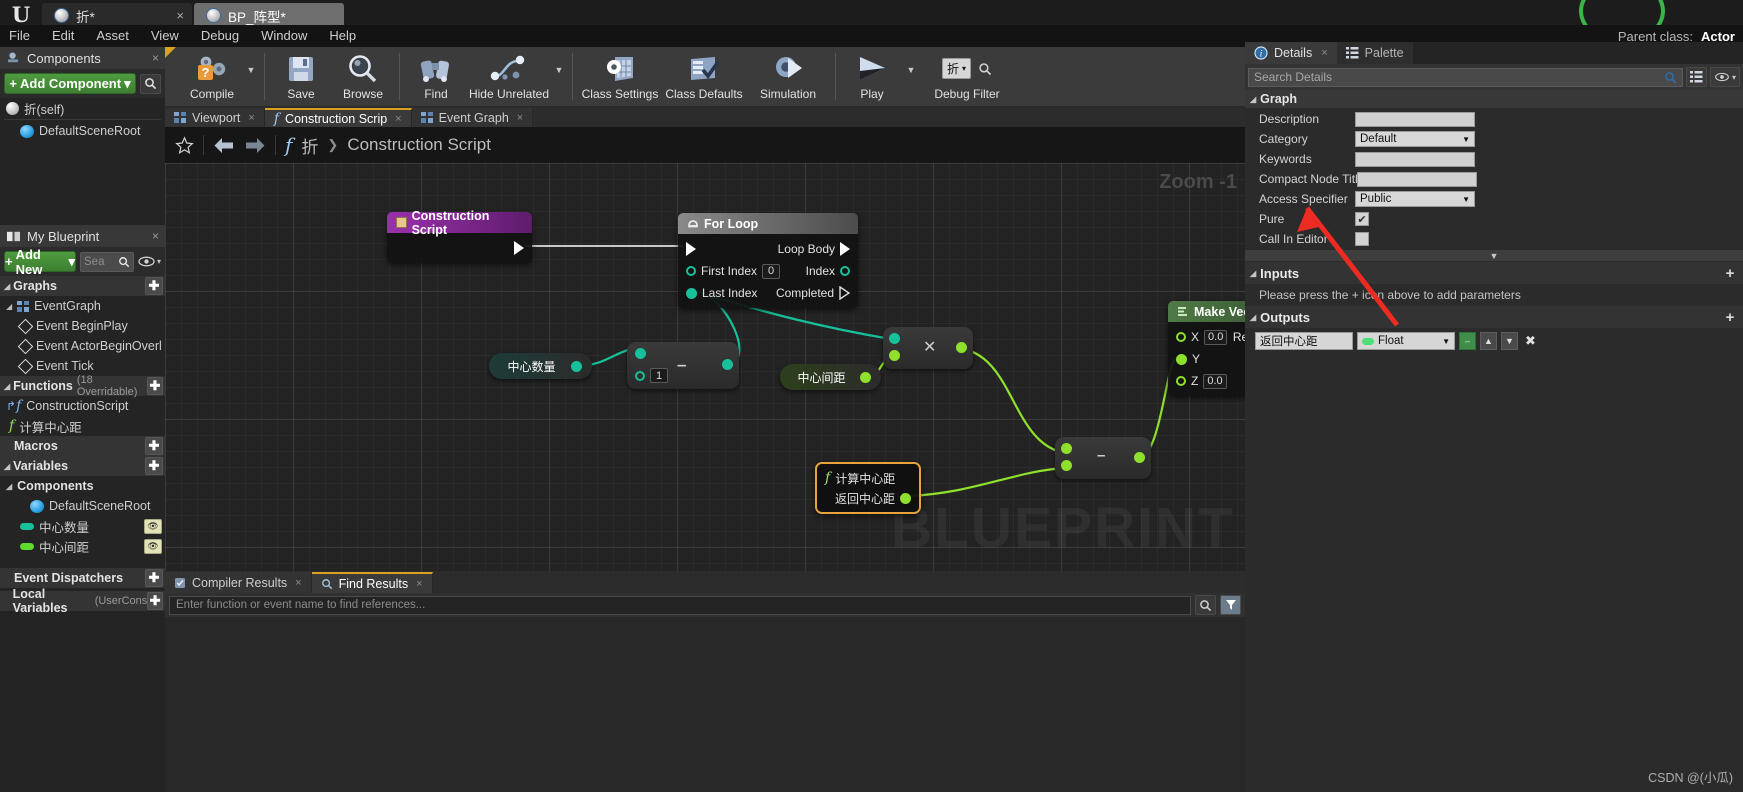  What do you see at coordinates (1216, 337) in the screenshot?
I see `make-vector-x-value: 0.0` at bounding box center [1216, 337].